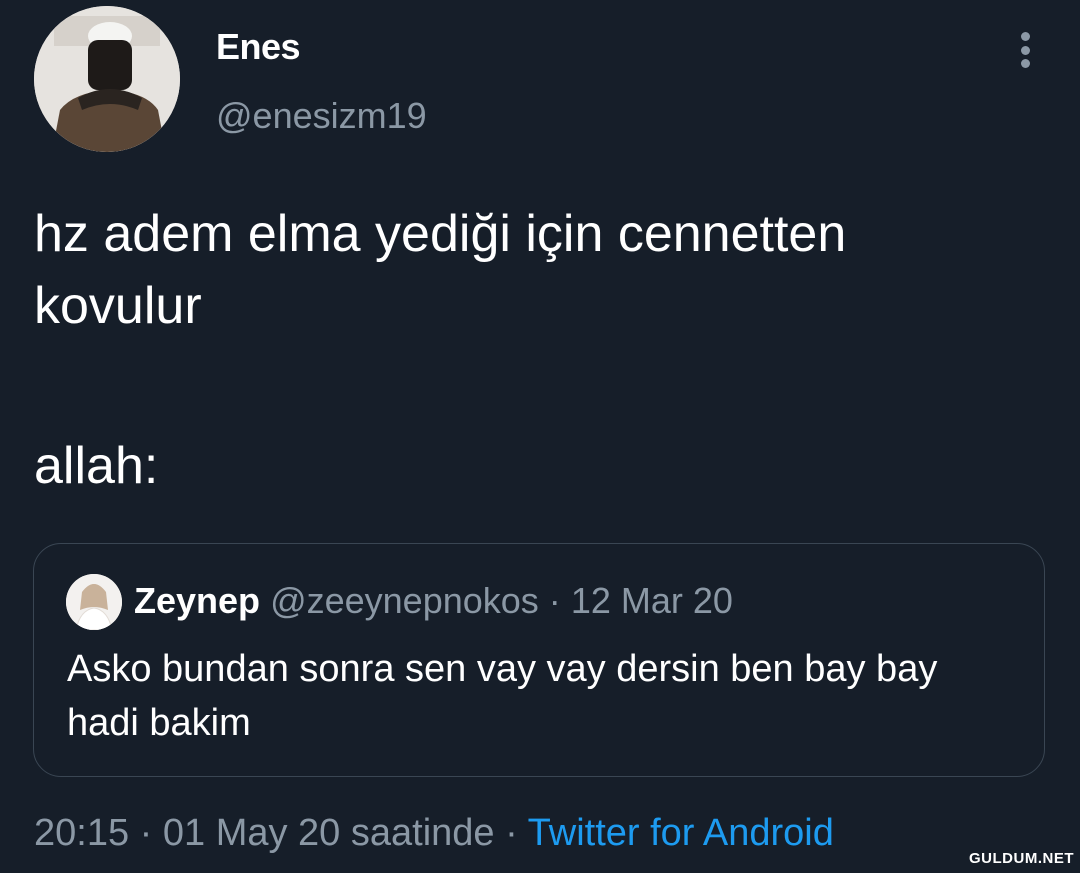 Image resolution: width=1080 pixels, height=873 pixels. Describe the element at coordinates (321, 116) in the screenshot. I see `author-handle: @enesizm19` at that location.